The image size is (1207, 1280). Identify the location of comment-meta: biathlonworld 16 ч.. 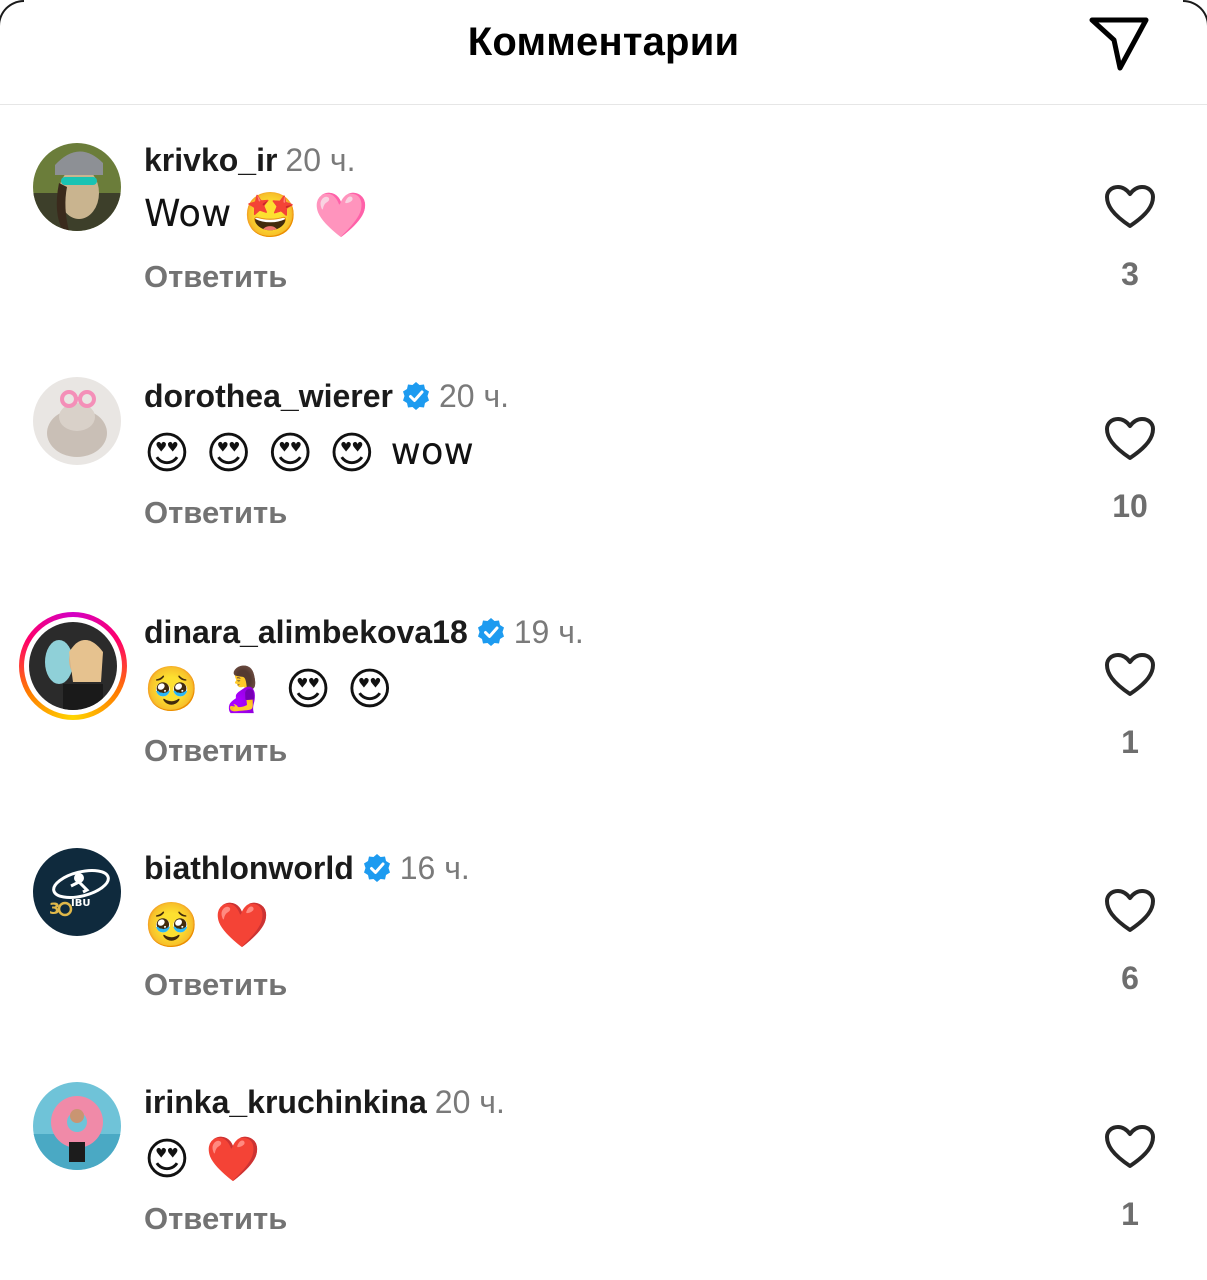
(307, 868).